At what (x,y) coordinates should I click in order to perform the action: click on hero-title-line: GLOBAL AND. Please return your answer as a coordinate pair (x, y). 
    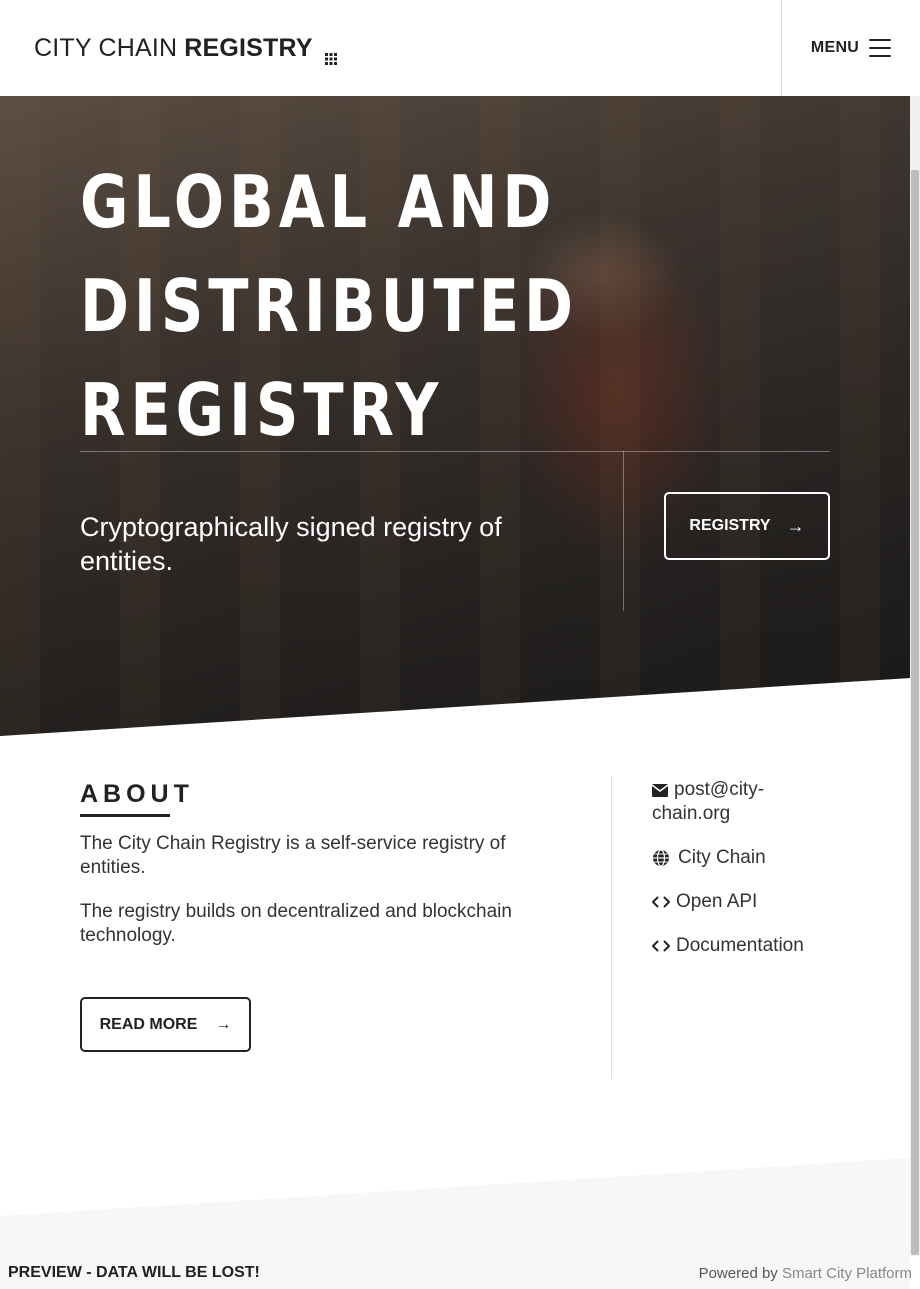
    Looking at the image, I should click on (318, 202).